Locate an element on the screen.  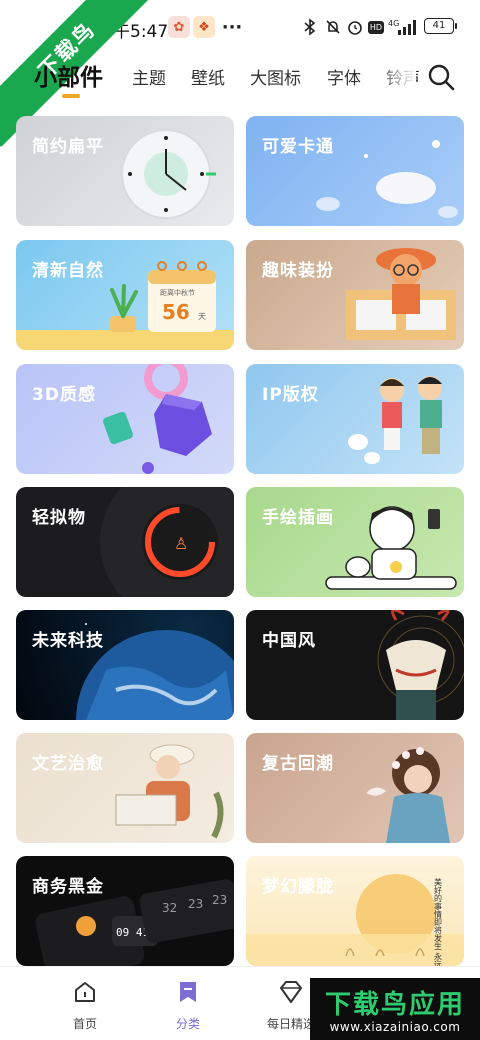
category-tab-bar: 小部件 主题 壁纸 大图标 字体 铃声 is located at coordinates (240, 82).